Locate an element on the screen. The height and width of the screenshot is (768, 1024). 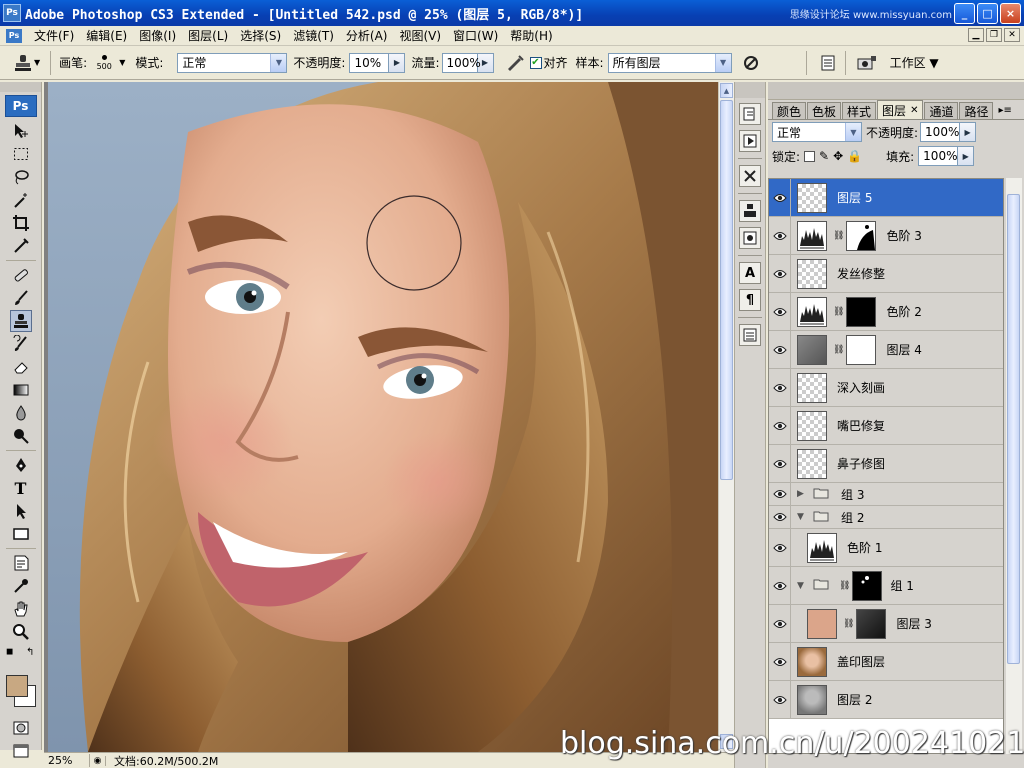
menu-layer: 图层(L) is located at coordinates (208, 35).